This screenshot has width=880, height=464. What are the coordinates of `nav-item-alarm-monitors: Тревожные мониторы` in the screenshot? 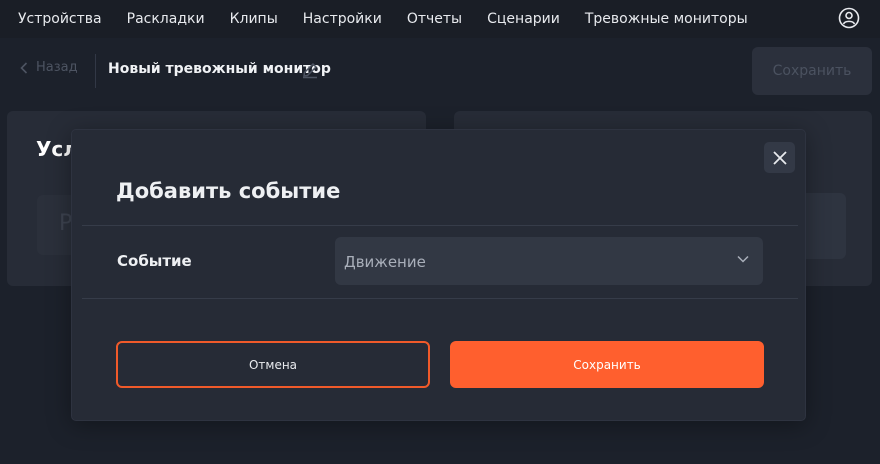 It's located at (666, 19).